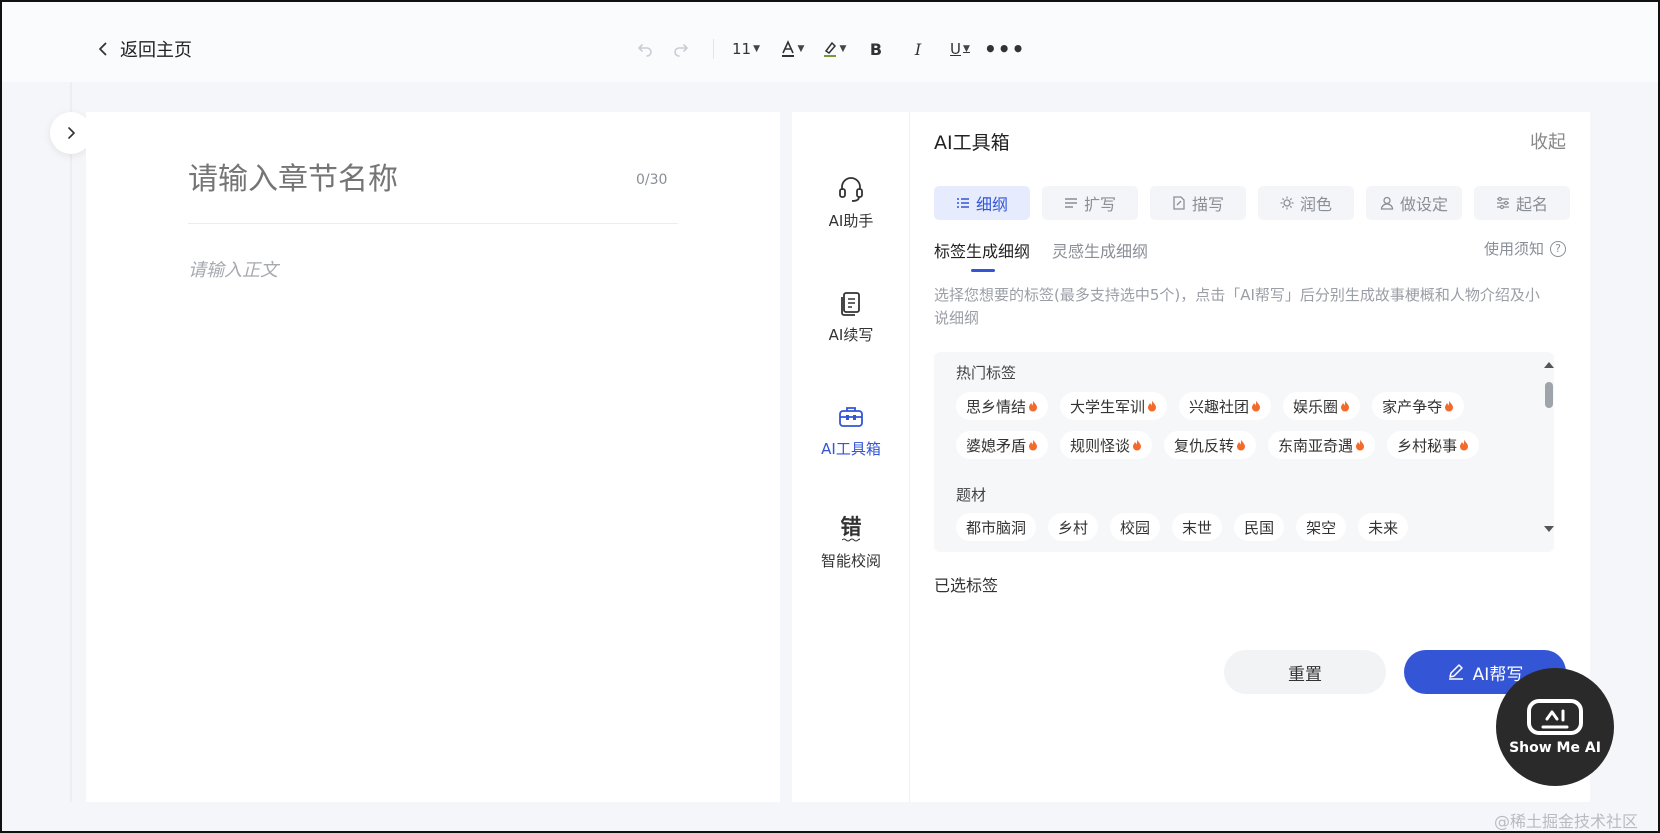 The width and height of the screenshot is (1660, 833). I want to click on subtab-inspiration-outline: 灵感生成细纲, so click(1100, 255).